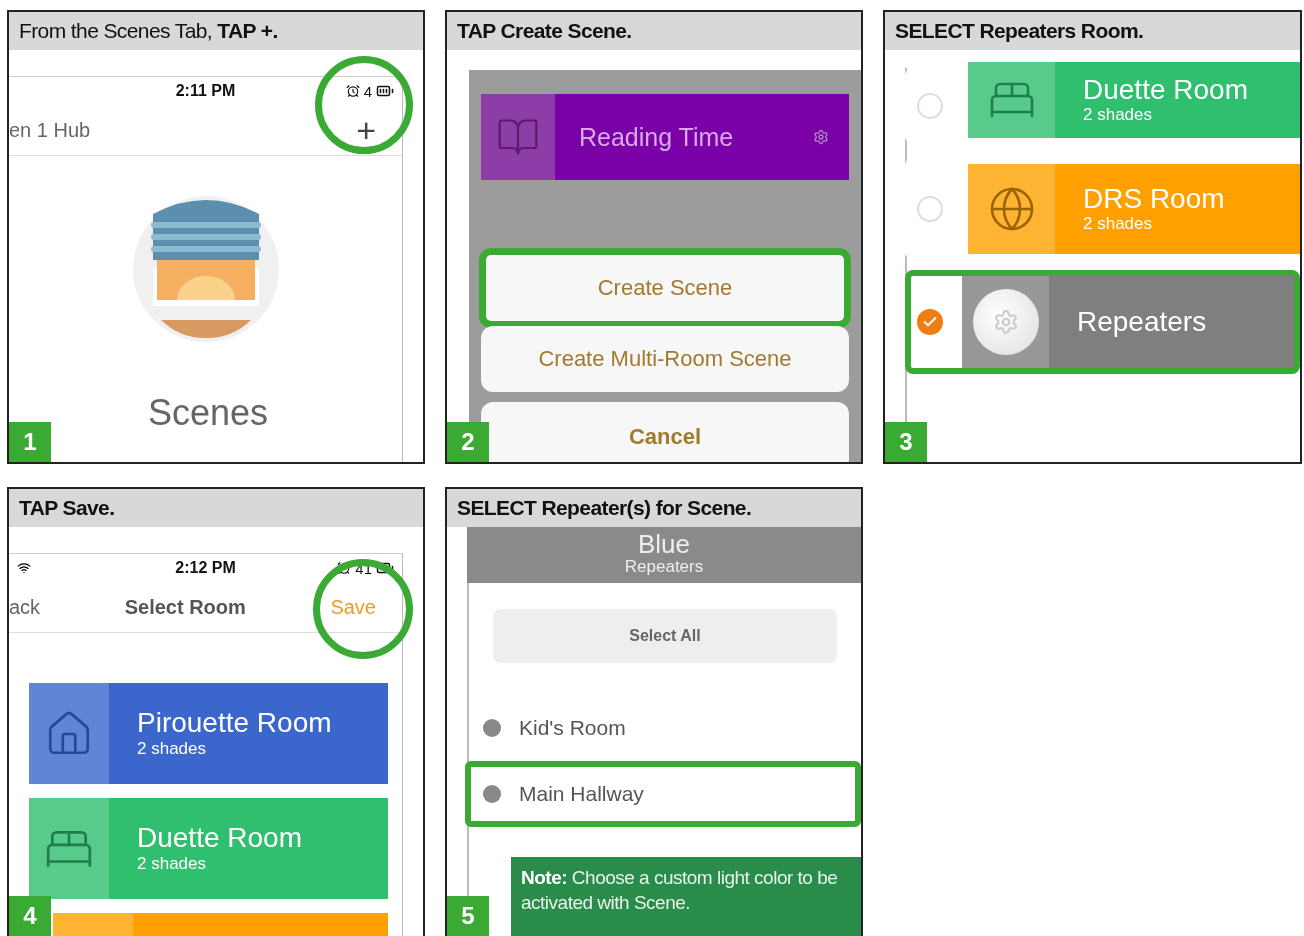  What do you see at coordinates (663, 544) in the screenshot?
I see `color-name: Blue` at bounding box center [663, 544].